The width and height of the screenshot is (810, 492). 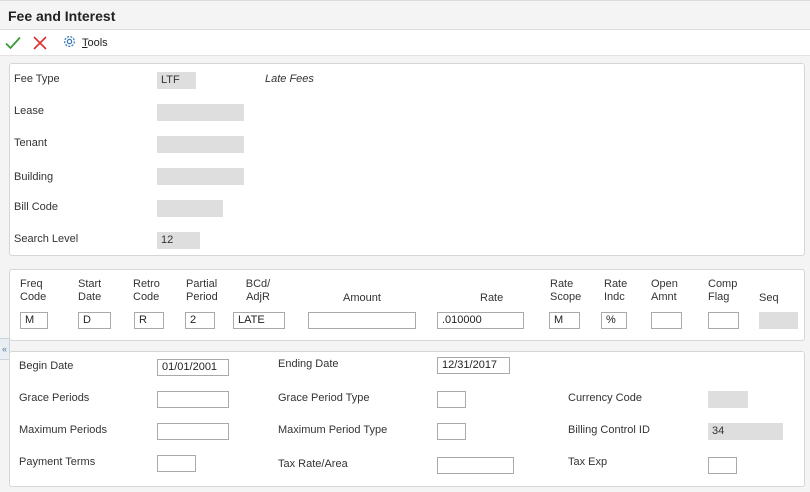 What do you see at coordinates (95, 43) in the screenshot?
I see `tools-label: Tools` at bounding box center [95, 43].